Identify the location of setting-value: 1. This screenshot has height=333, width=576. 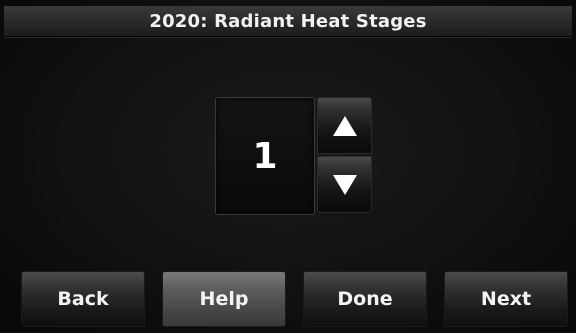
(265, 156).